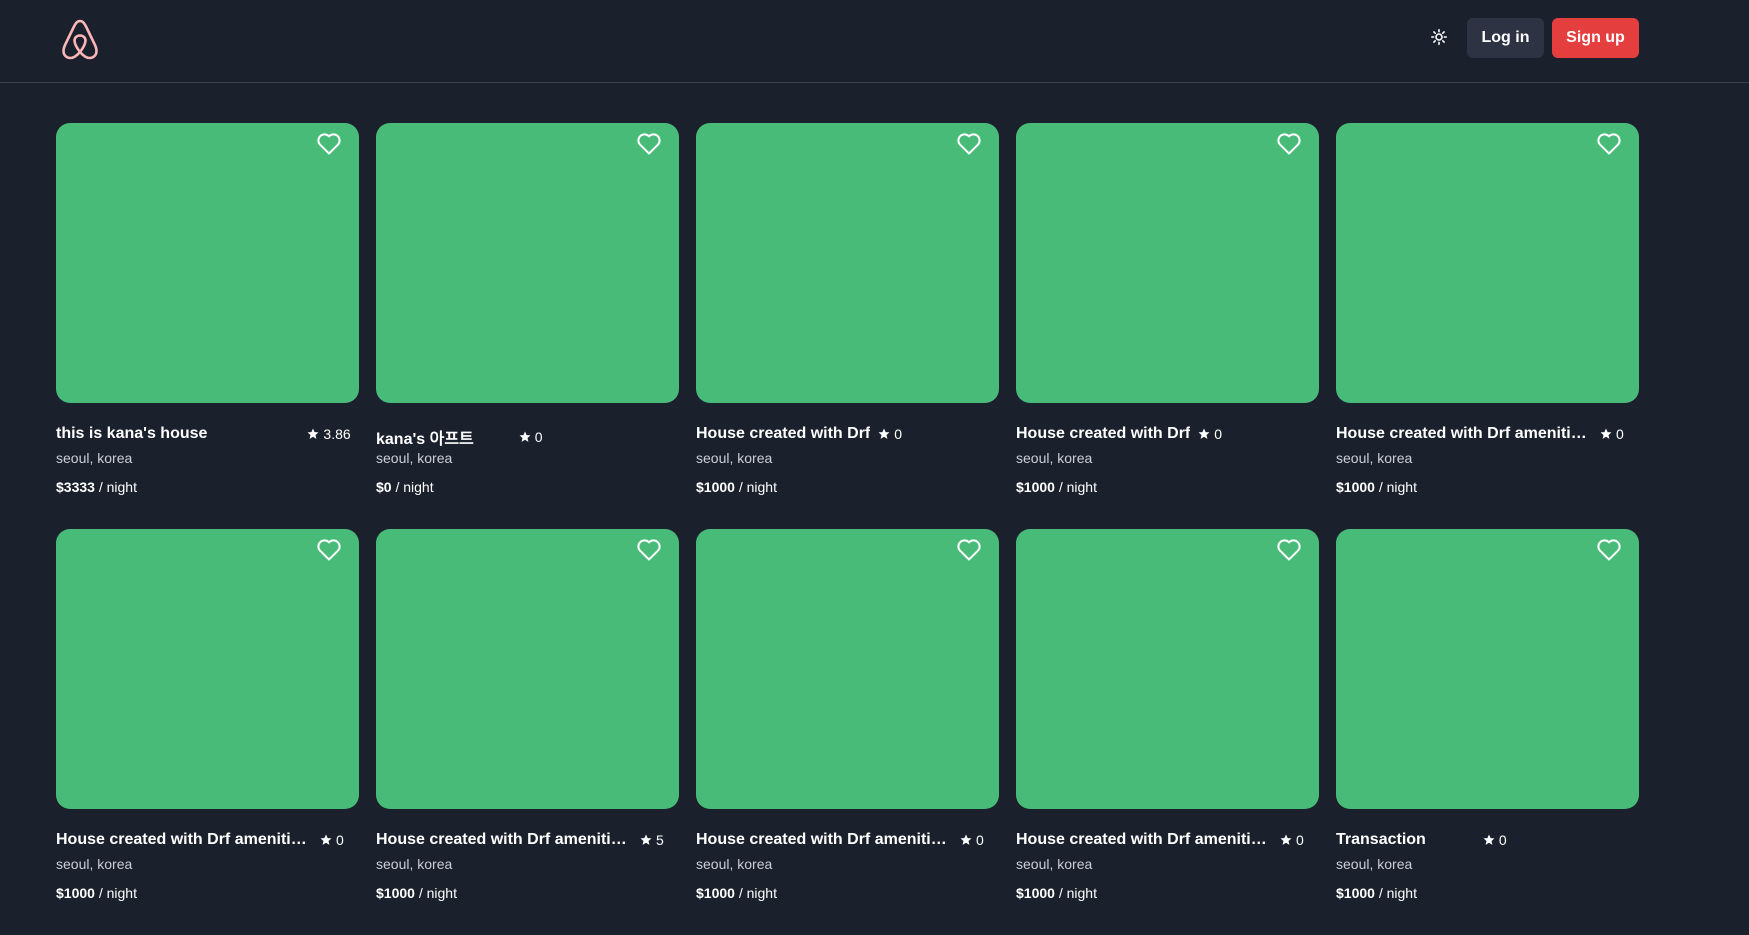  What do you see at coordinates (80, 39) in the screenshot?
I see `airbnb-logo-icon` at bounding box center [80, 39].